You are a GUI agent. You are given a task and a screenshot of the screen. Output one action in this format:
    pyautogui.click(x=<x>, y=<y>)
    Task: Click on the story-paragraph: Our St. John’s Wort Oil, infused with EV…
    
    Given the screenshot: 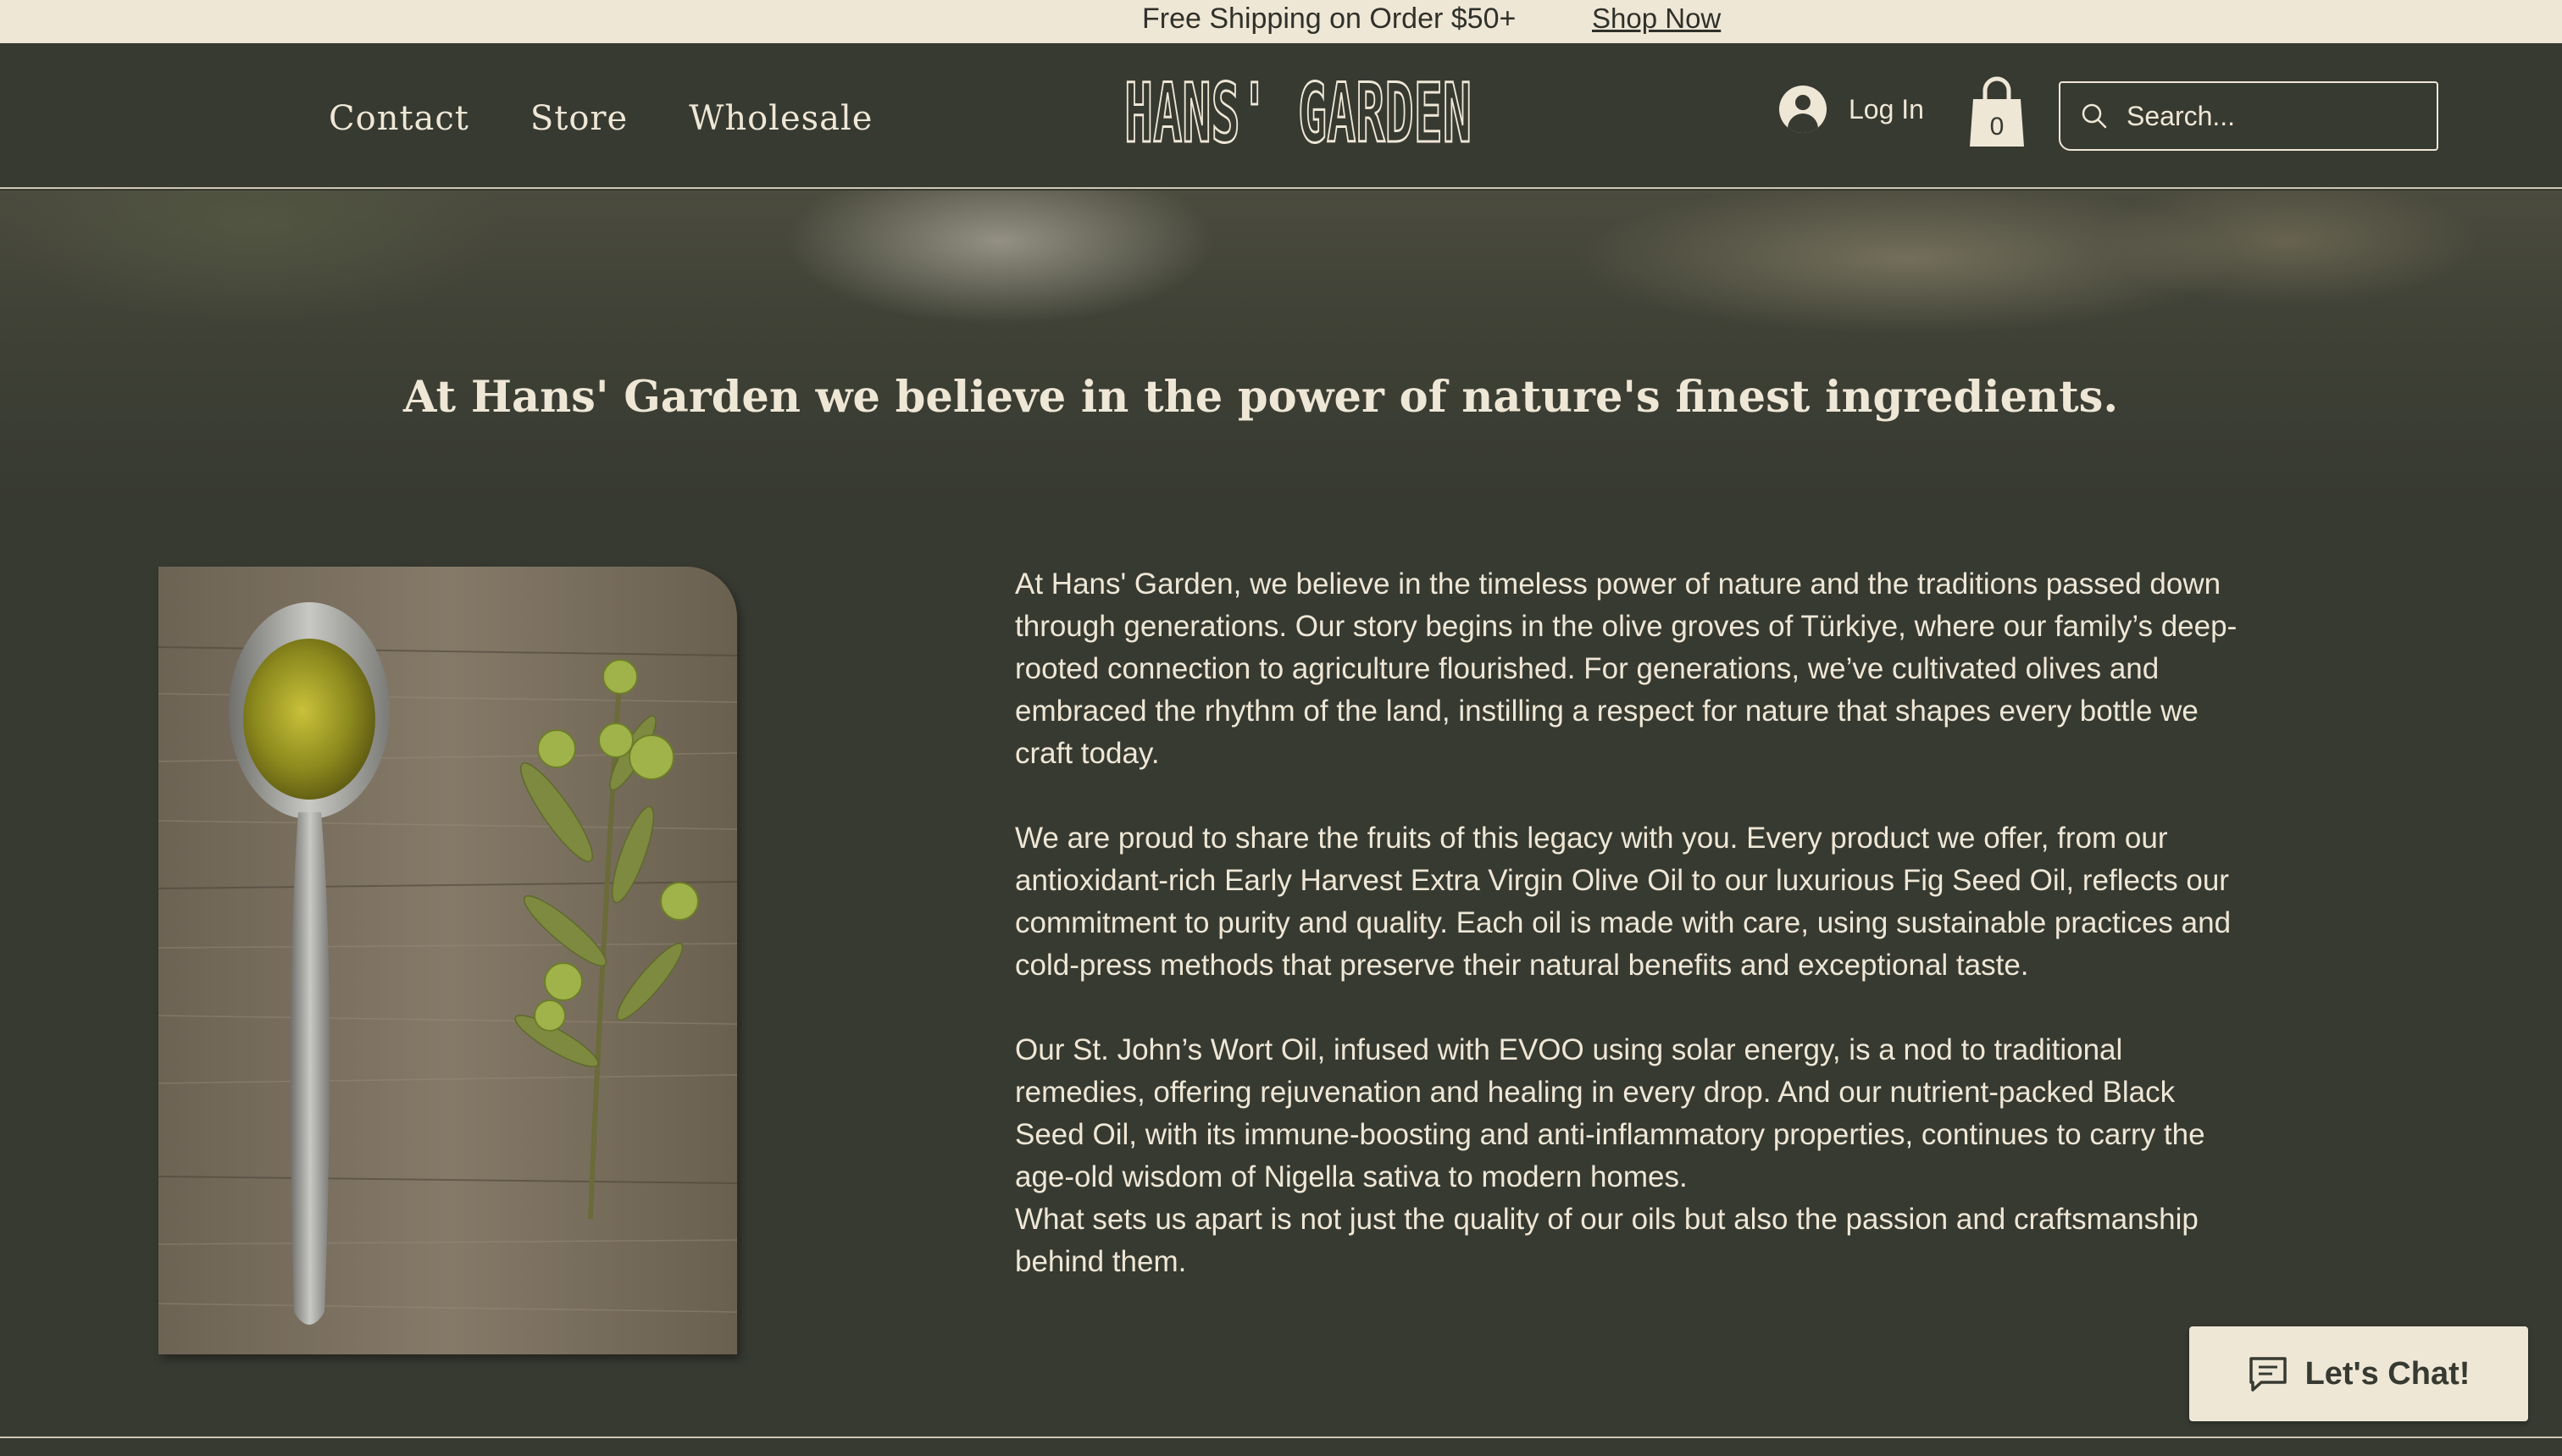 What is the action you would take?
    pyautogui.click(x=1610, y=1113)
    